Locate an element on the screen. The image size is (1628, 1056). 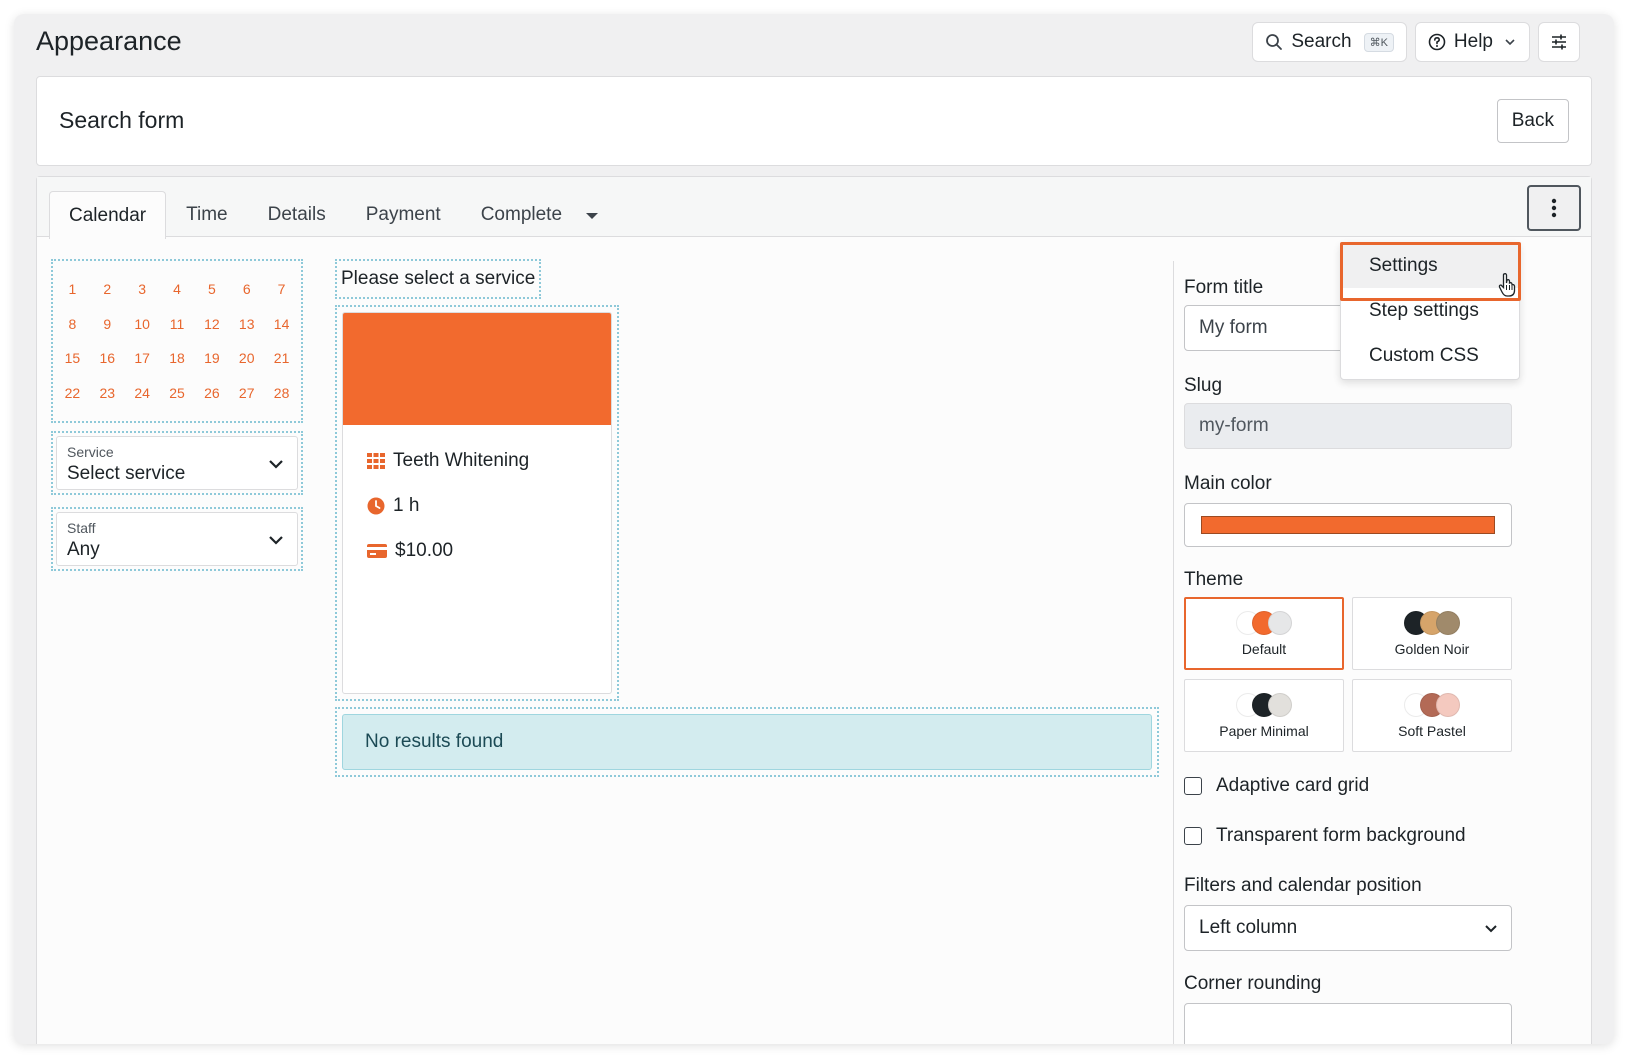
staff-value: Any is located at coordinates (83, 549).